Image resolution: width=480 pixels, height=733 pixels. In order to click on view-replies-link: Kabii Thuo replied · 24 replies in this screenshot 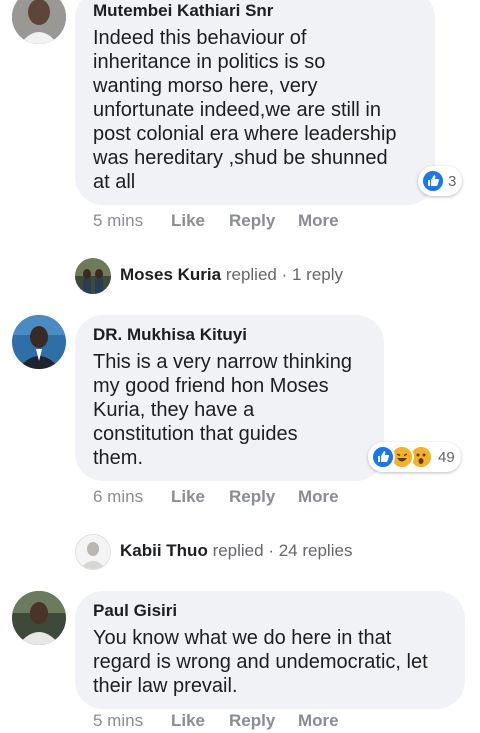, I will do `click(236, 551)`.